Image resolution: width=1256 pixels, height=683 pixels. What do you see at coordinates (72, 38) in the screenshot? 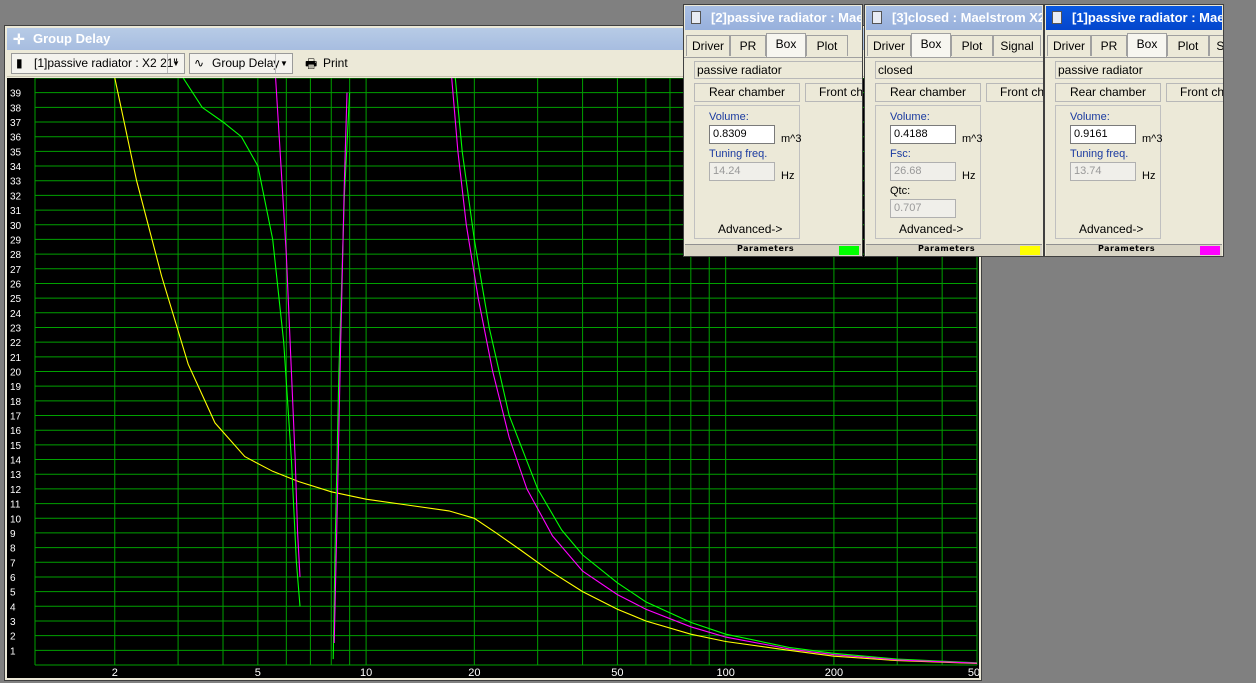
I see `window-title: Group Delay` at bounding box center [72, 38].